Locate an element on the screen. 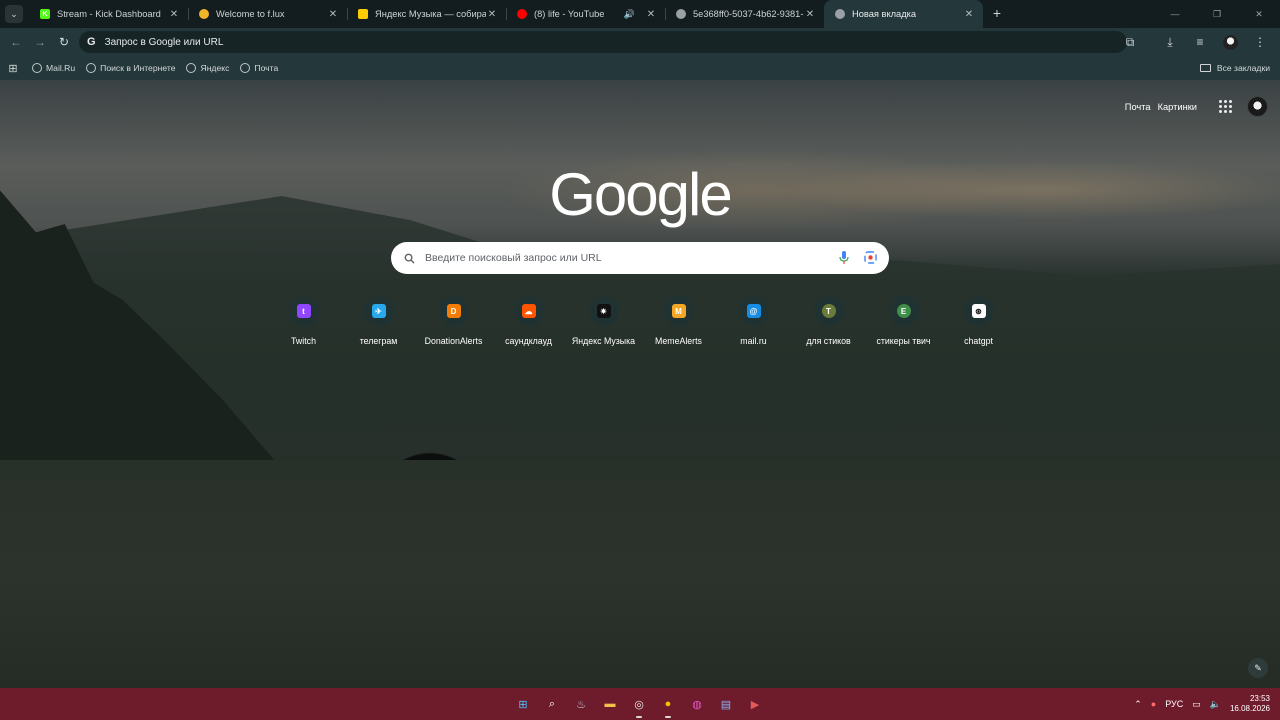 The width and height of the screenshot is (1280, 720). youtube-icon is located at coordinates (522, 14).